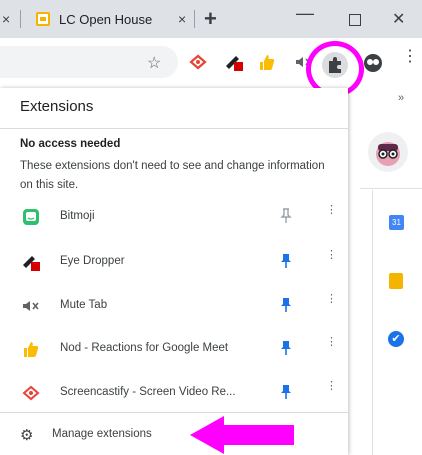  Describe the element at coordinates (396, 281) in the screenshot. I see `keep-icon` at that location.